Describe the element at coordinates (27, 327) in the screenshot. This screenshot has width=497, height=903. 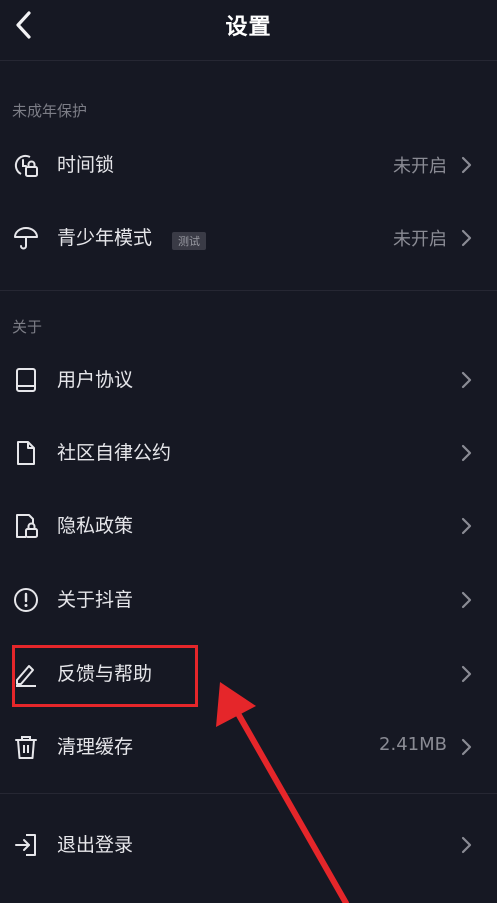
I see `section-label-about: 关于` at that location.